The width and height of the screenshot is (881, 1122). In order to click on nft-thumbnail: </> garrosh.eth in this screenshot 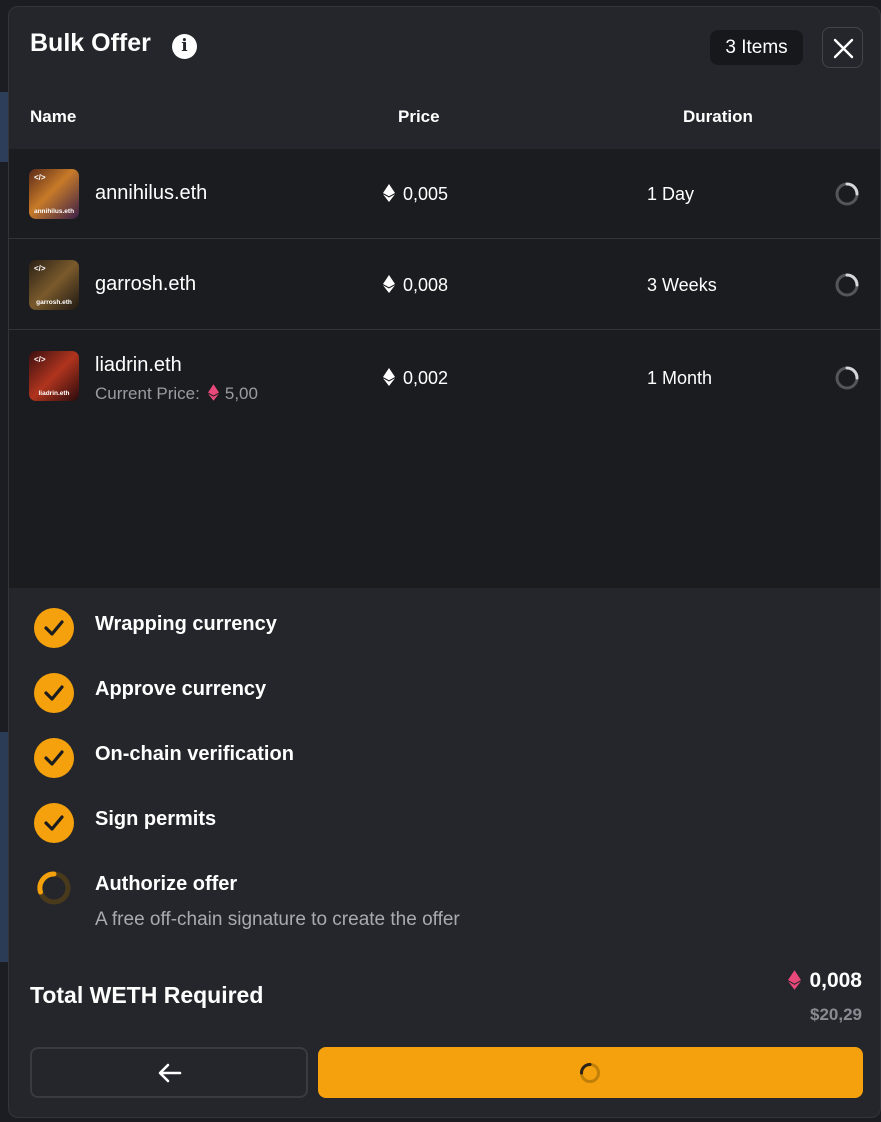, I will do `click(54, 285)`.